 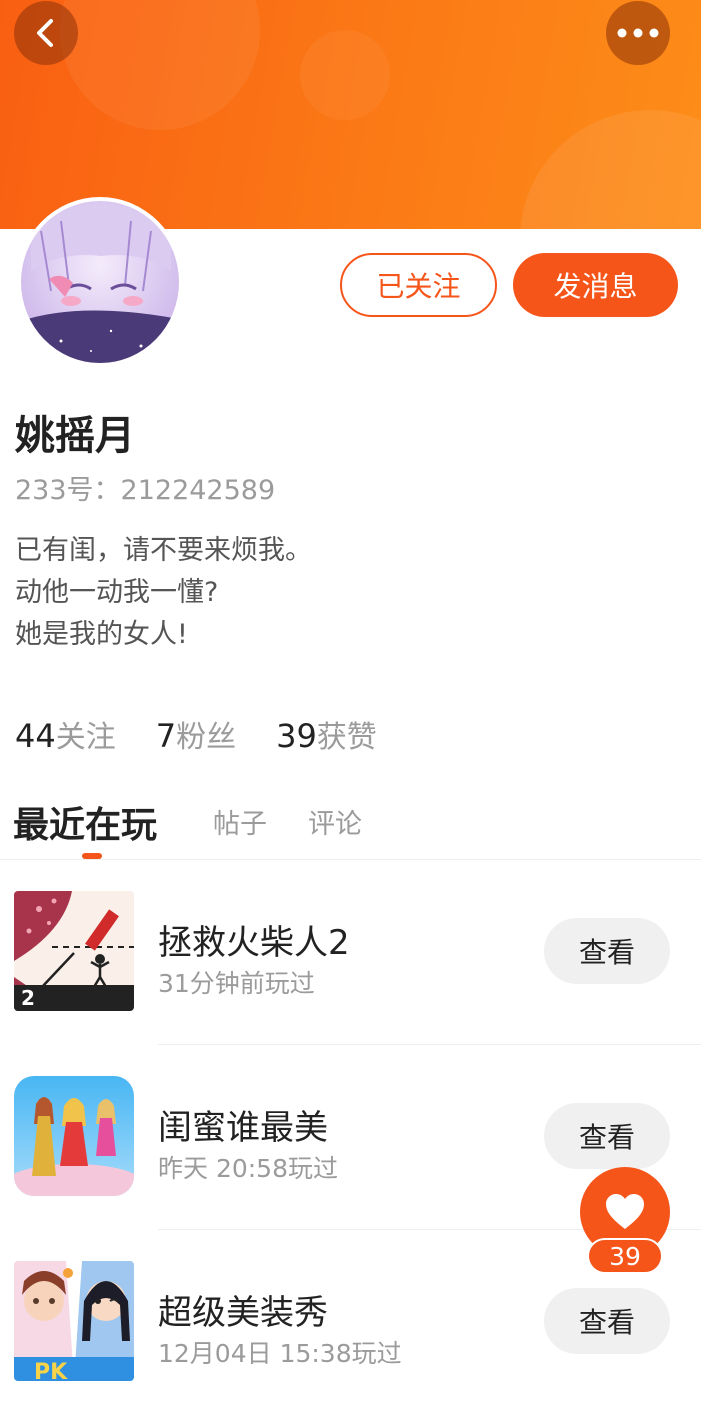 I want to click on svg-text: PK, so click(x=51, y=1370).